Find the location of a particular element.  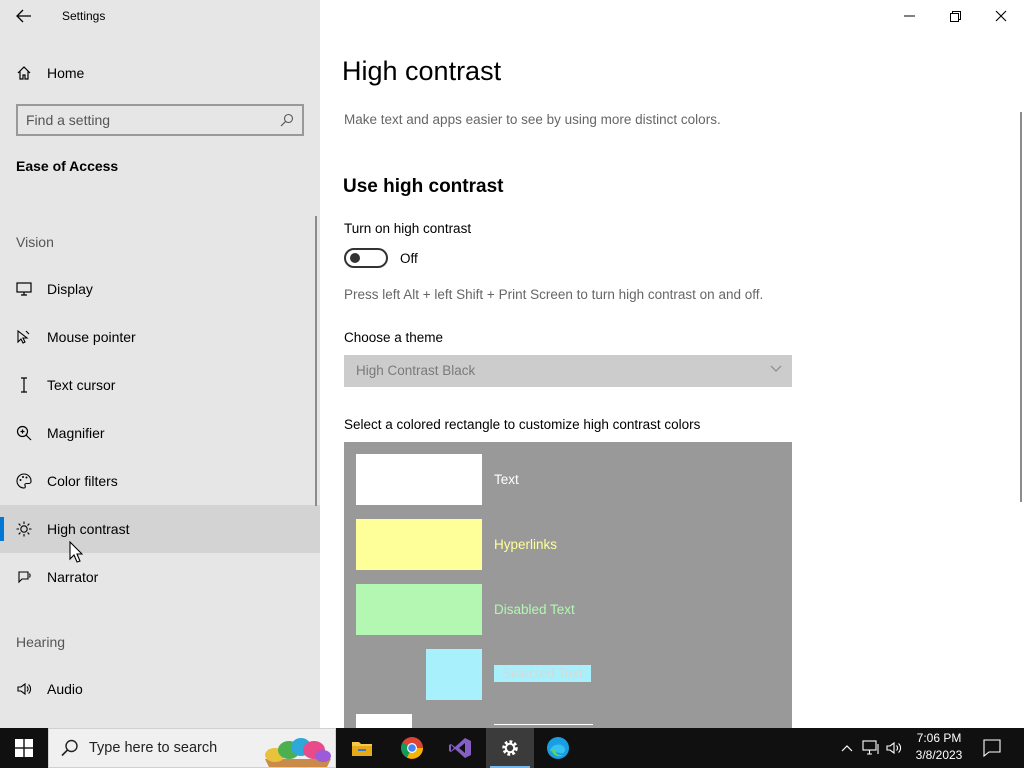

sidebar-item-audio: Audio is located at coordinates (160, 689).